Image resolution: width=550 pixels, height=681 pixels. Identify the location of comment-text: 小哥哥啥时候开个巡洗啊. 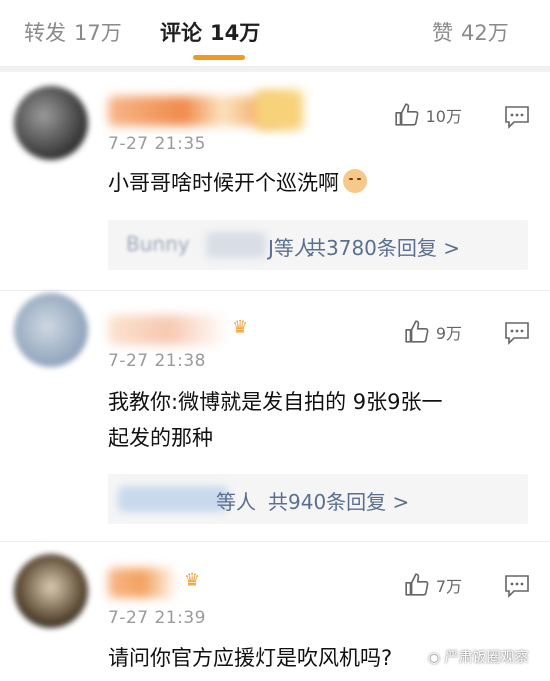
(318, 183).